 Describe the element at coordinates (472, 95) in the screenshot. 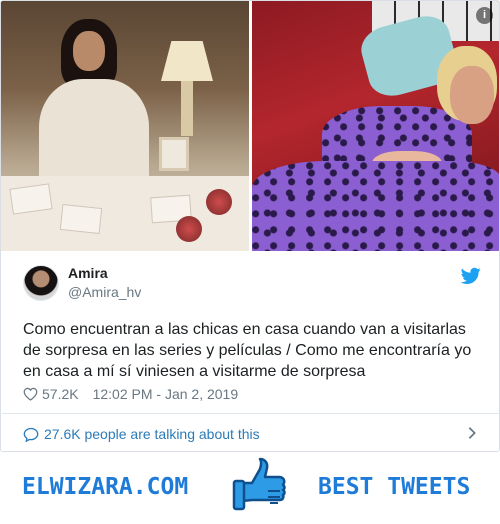

I see `woman-face` at that location.